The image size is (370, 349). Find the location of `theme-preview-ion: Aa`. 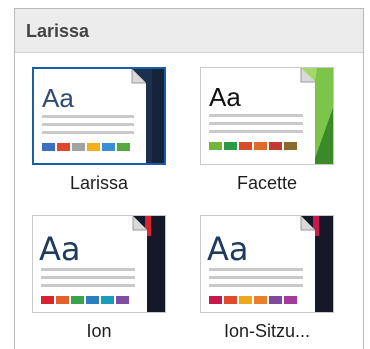

theme-preview-ion: Aa is located at coordinates (99, 264).